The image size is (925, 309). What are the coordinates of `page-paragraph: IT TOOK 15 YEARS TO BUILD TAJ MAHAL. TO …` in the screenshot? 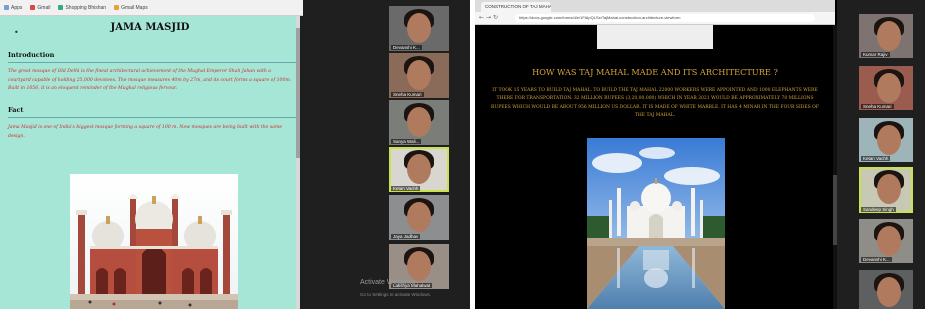 It's located at (655, 103).